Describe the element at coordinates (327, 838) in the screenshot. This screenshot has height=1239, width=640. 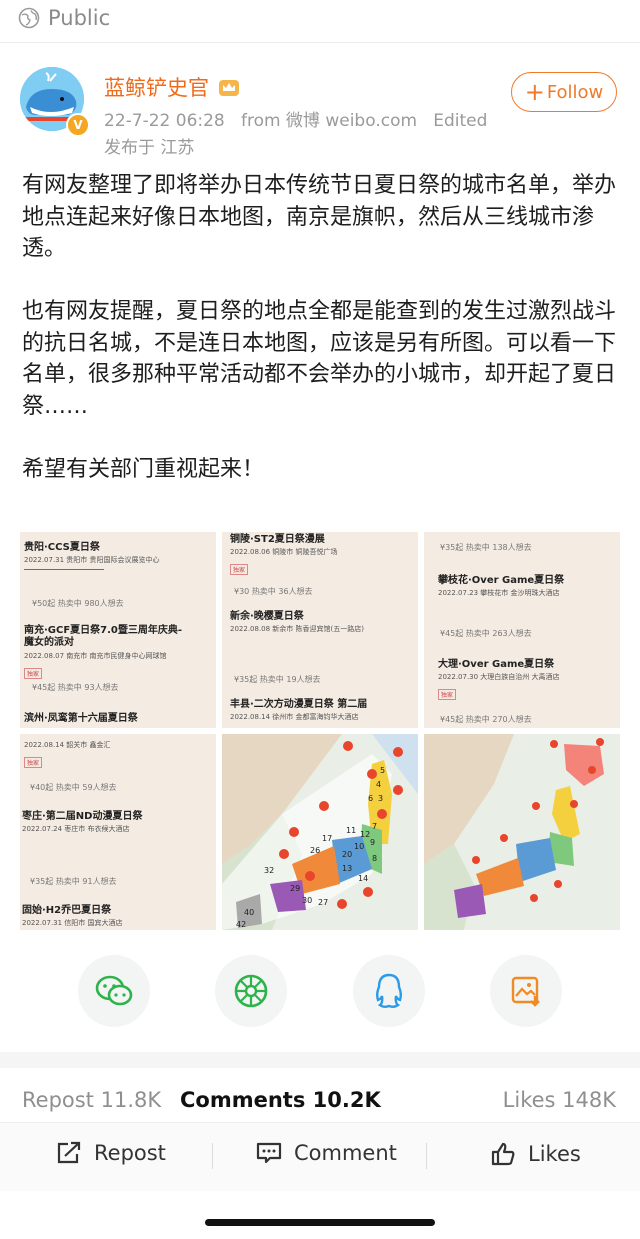
I see `map-label: 17` at that location.